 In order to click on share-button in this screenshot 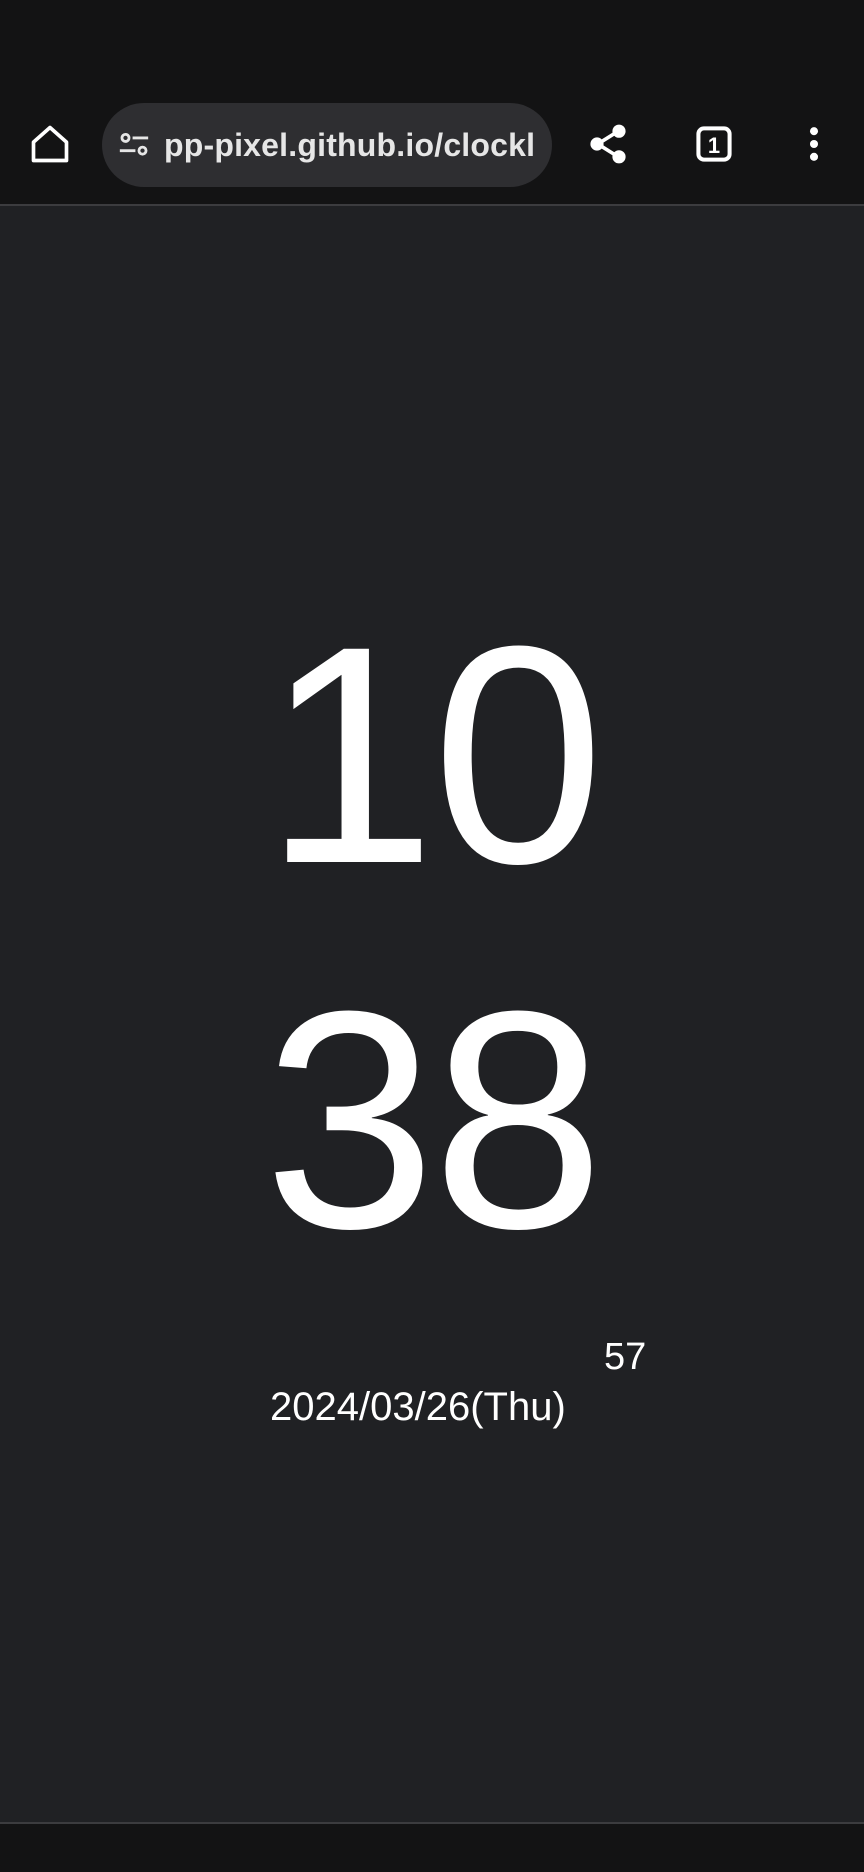, I will do `click(608, 146)`.